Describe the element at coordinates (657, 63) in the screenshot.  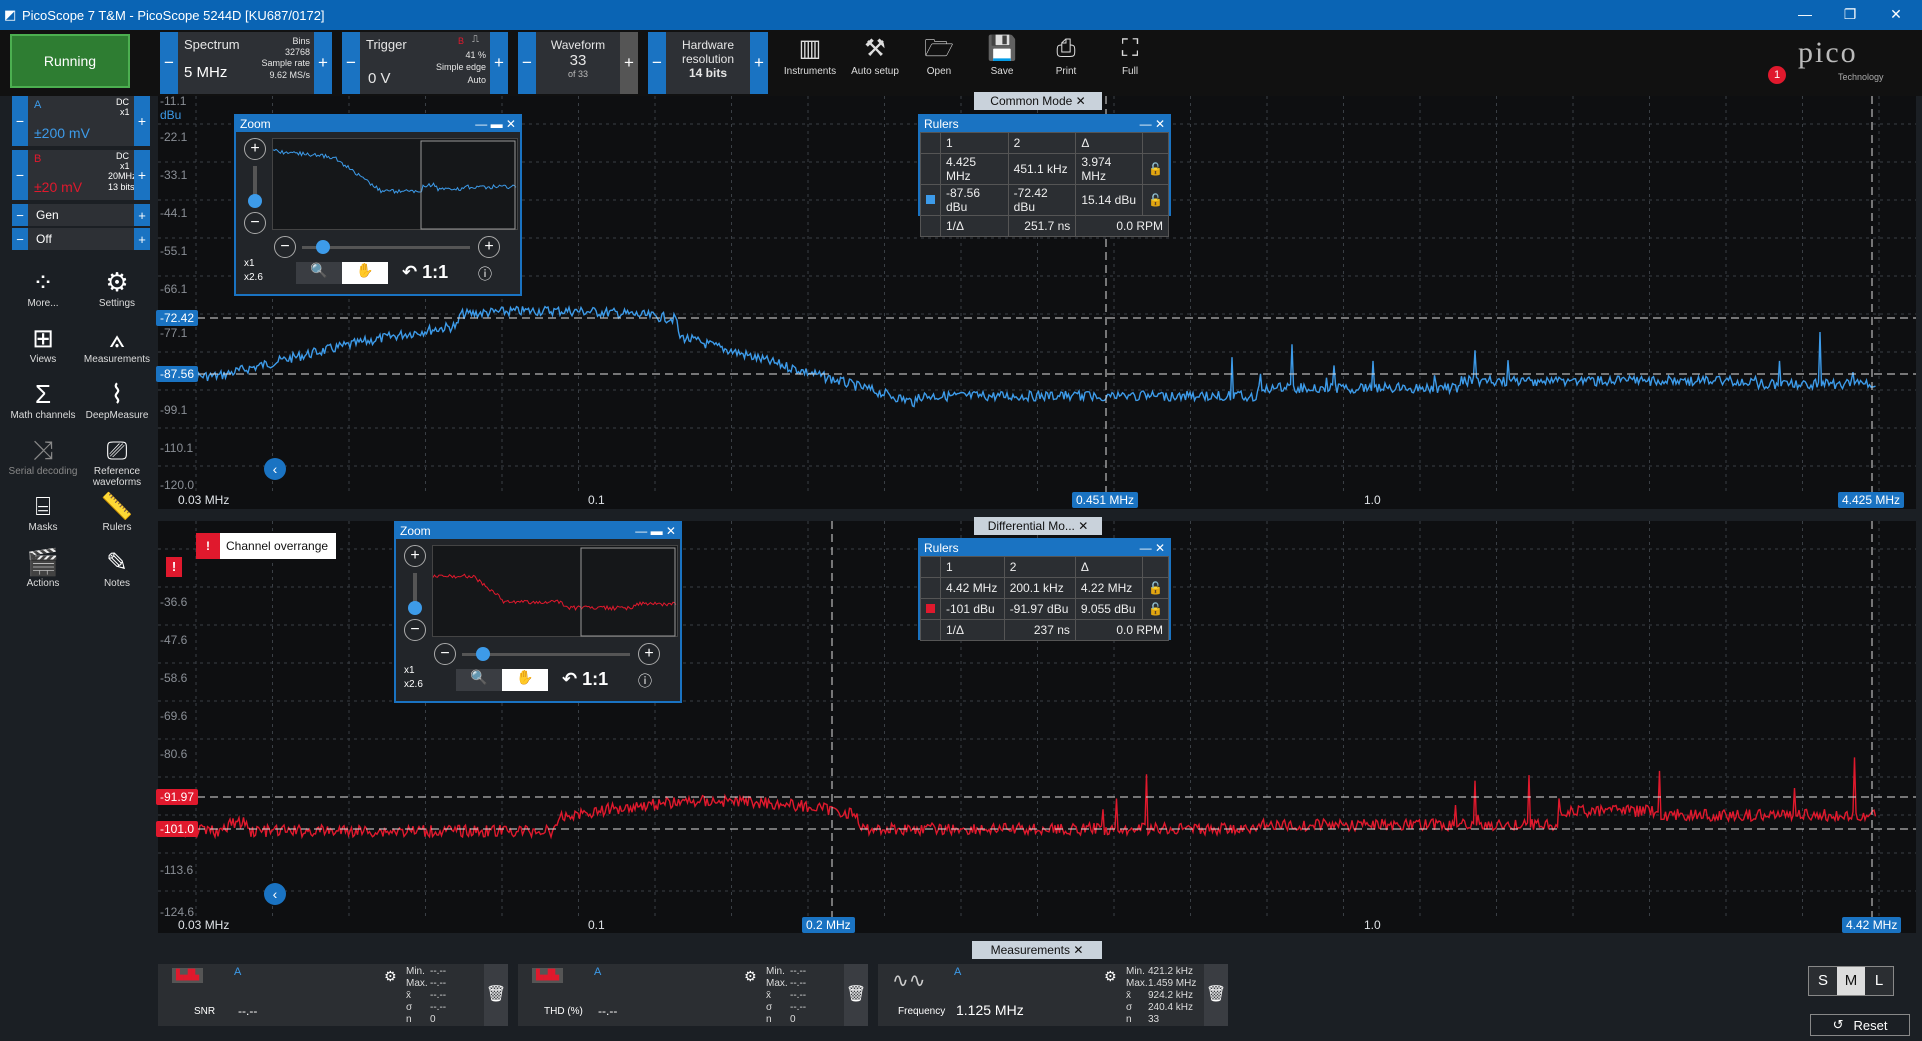
I see `resolution-minus-button: −` at that location.